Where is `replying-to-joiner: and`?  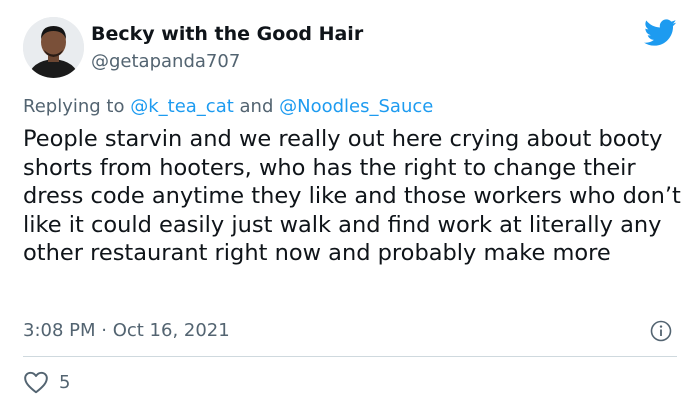
replying-to-joiner: and is located at coordinates (256, 106).